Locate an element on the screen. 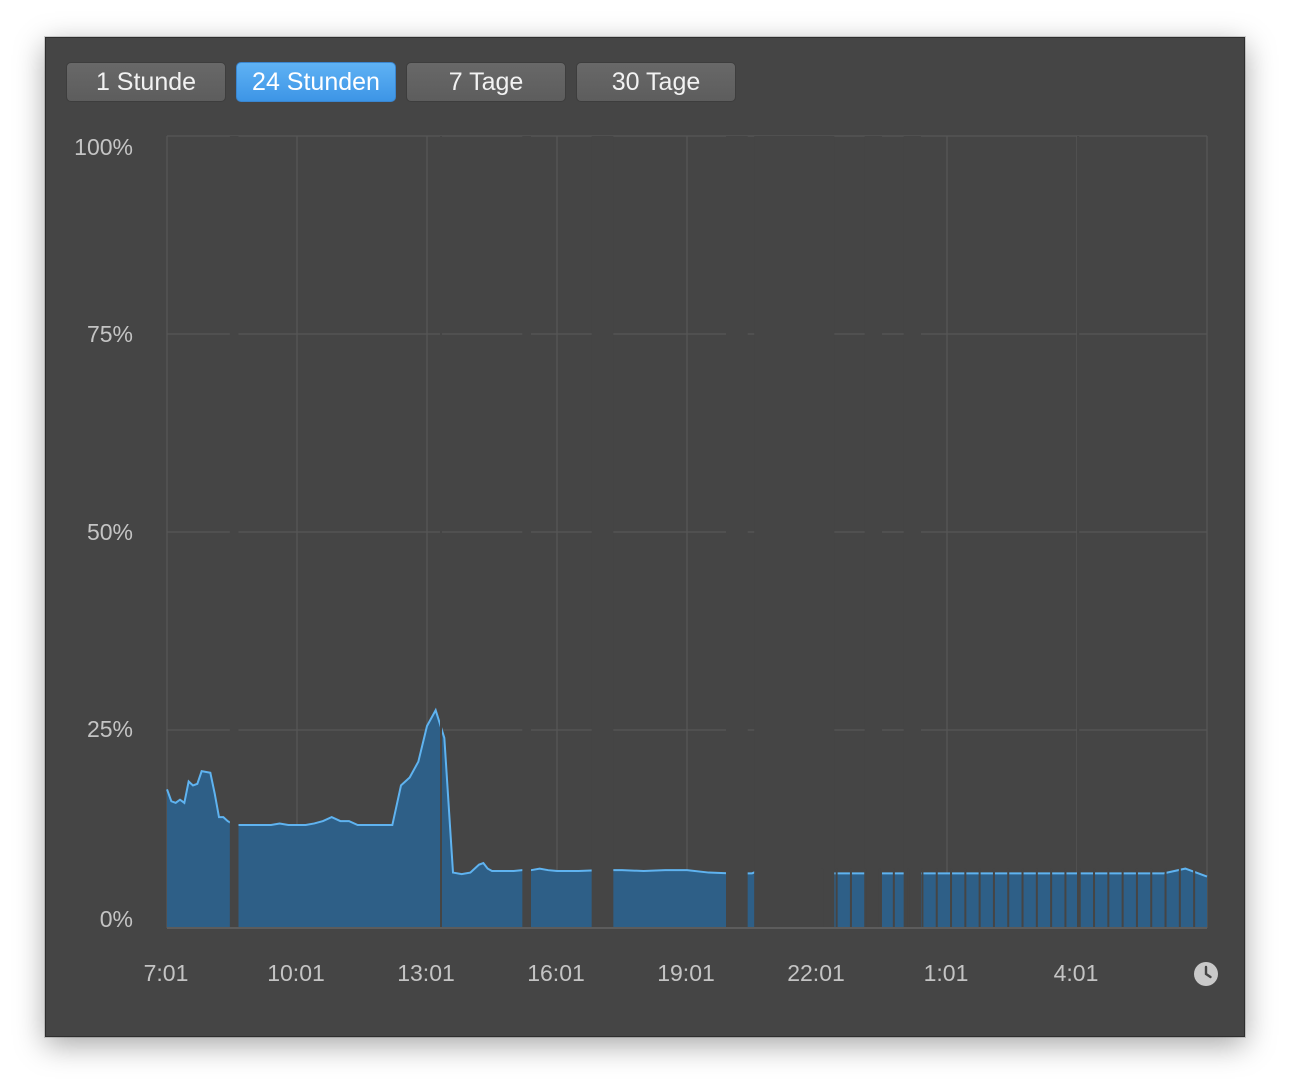  x-tick-label: 10:01 is located at coordinates (296, 973).